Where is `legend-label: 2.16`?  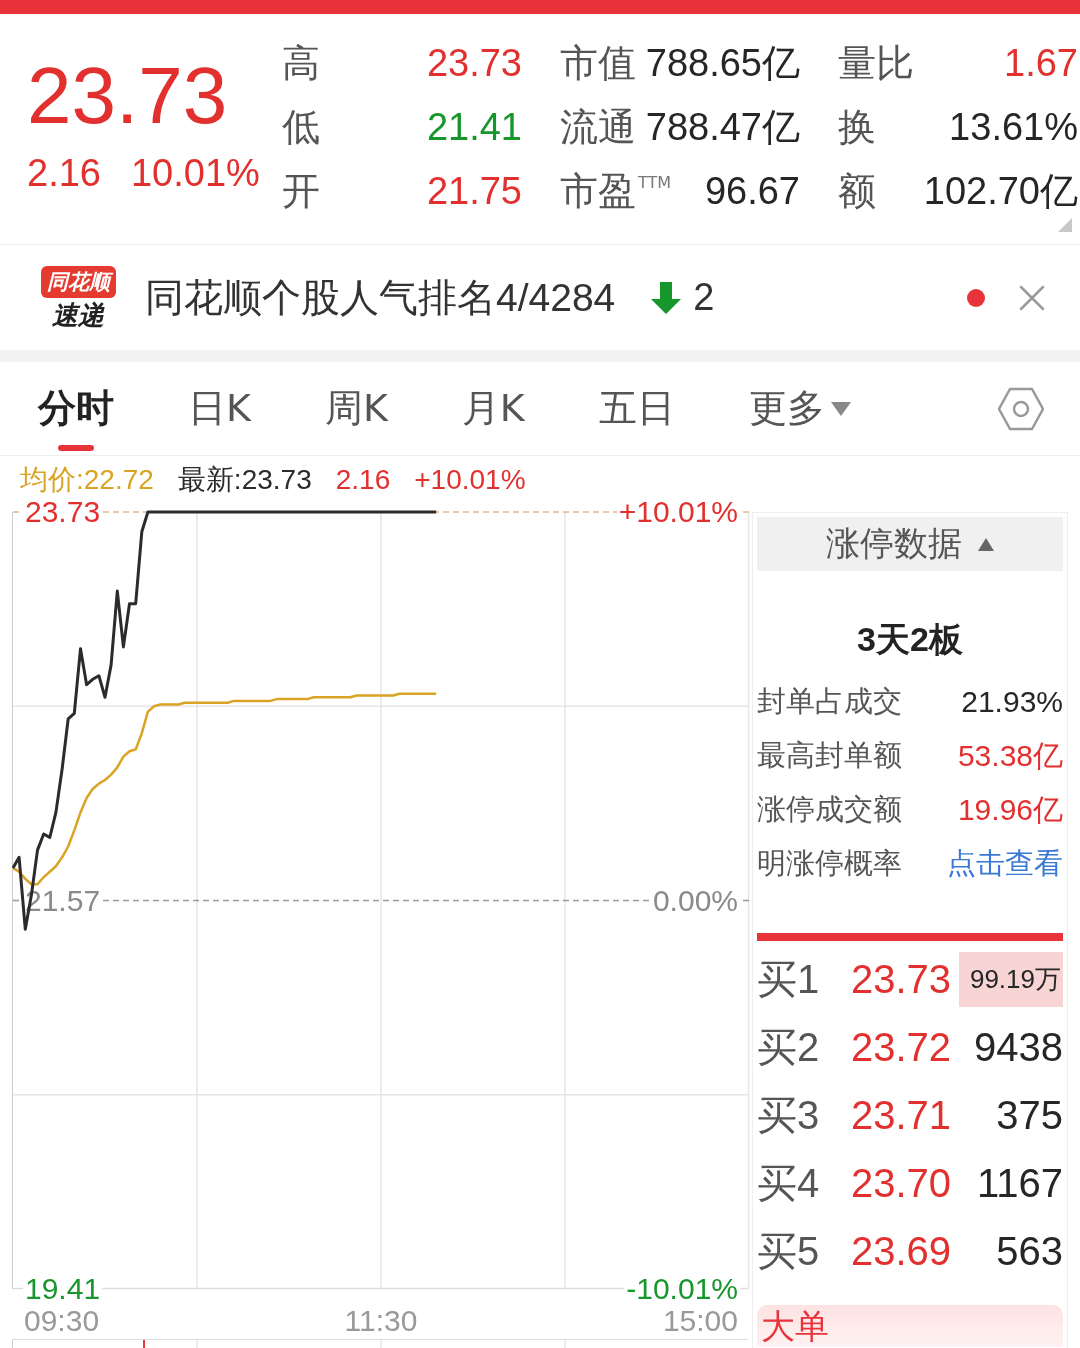 legend-label: 2.16 is located at coordinates (363, 480).